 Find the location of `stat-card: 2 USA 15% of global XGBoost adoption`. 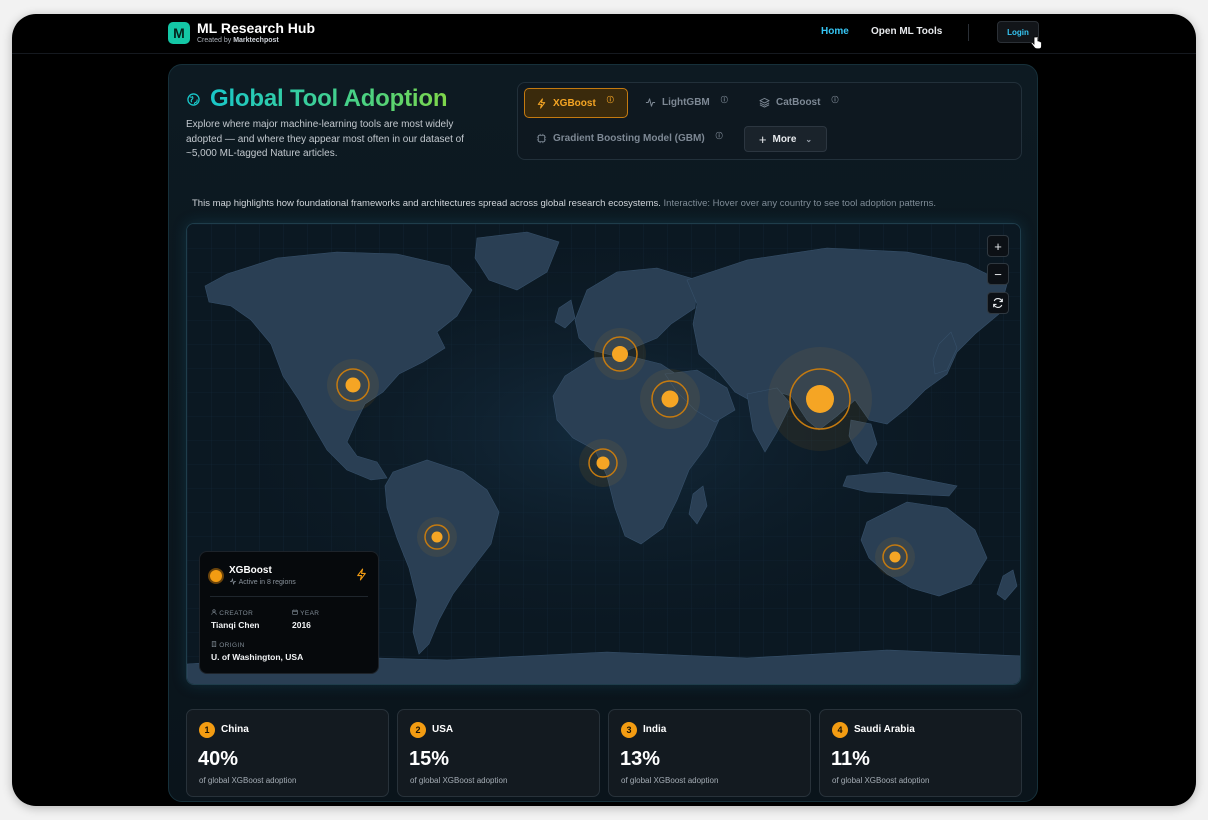

stat-card: 2 USA 15% of global XGBoost adoption is located at coordinates (498, 753).